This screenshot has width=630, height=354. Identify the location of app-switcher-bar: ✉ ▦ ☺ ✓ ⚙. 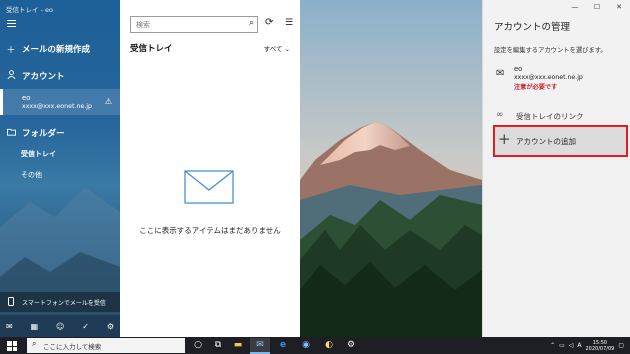
(60, 326).